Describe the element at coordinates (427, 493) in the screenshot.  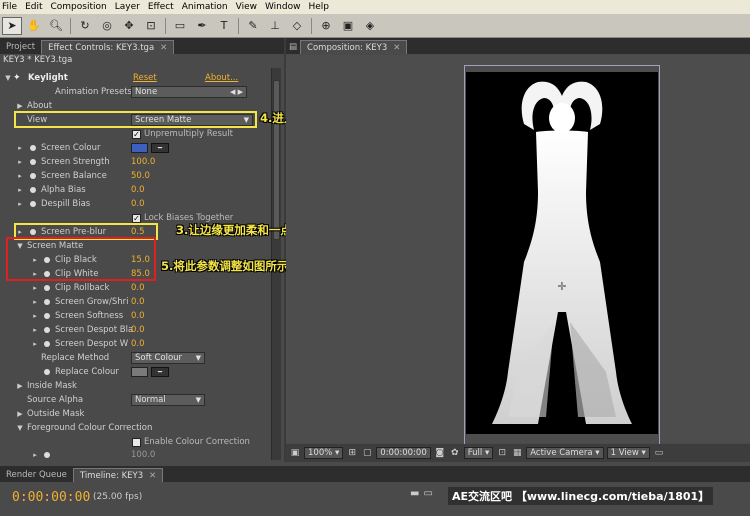
I see `draft-3d-icon: ▭` at that location.